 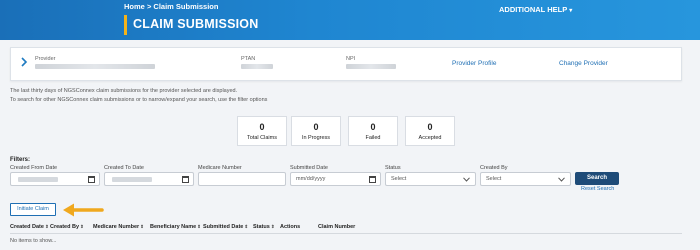 I want to click on col-medicare-number: Medicare Number⇕, so click(x=118, y=227).